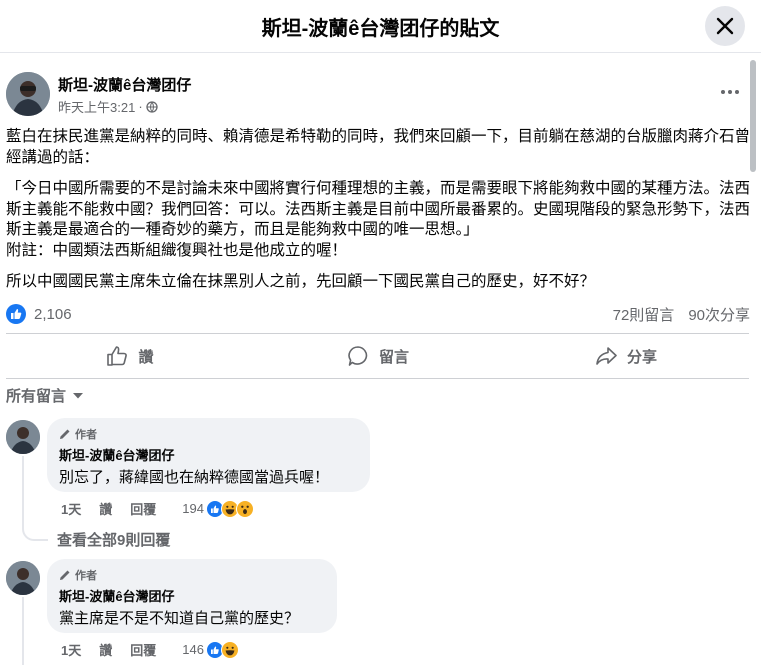 The width and height of the screenshot is (761, 665). Describe the element at coordinates (177, 250) in the screenshot. I see `post-paragraph: 附註：中國類法西斯組織復興社也是他成立的喔！` at that location.